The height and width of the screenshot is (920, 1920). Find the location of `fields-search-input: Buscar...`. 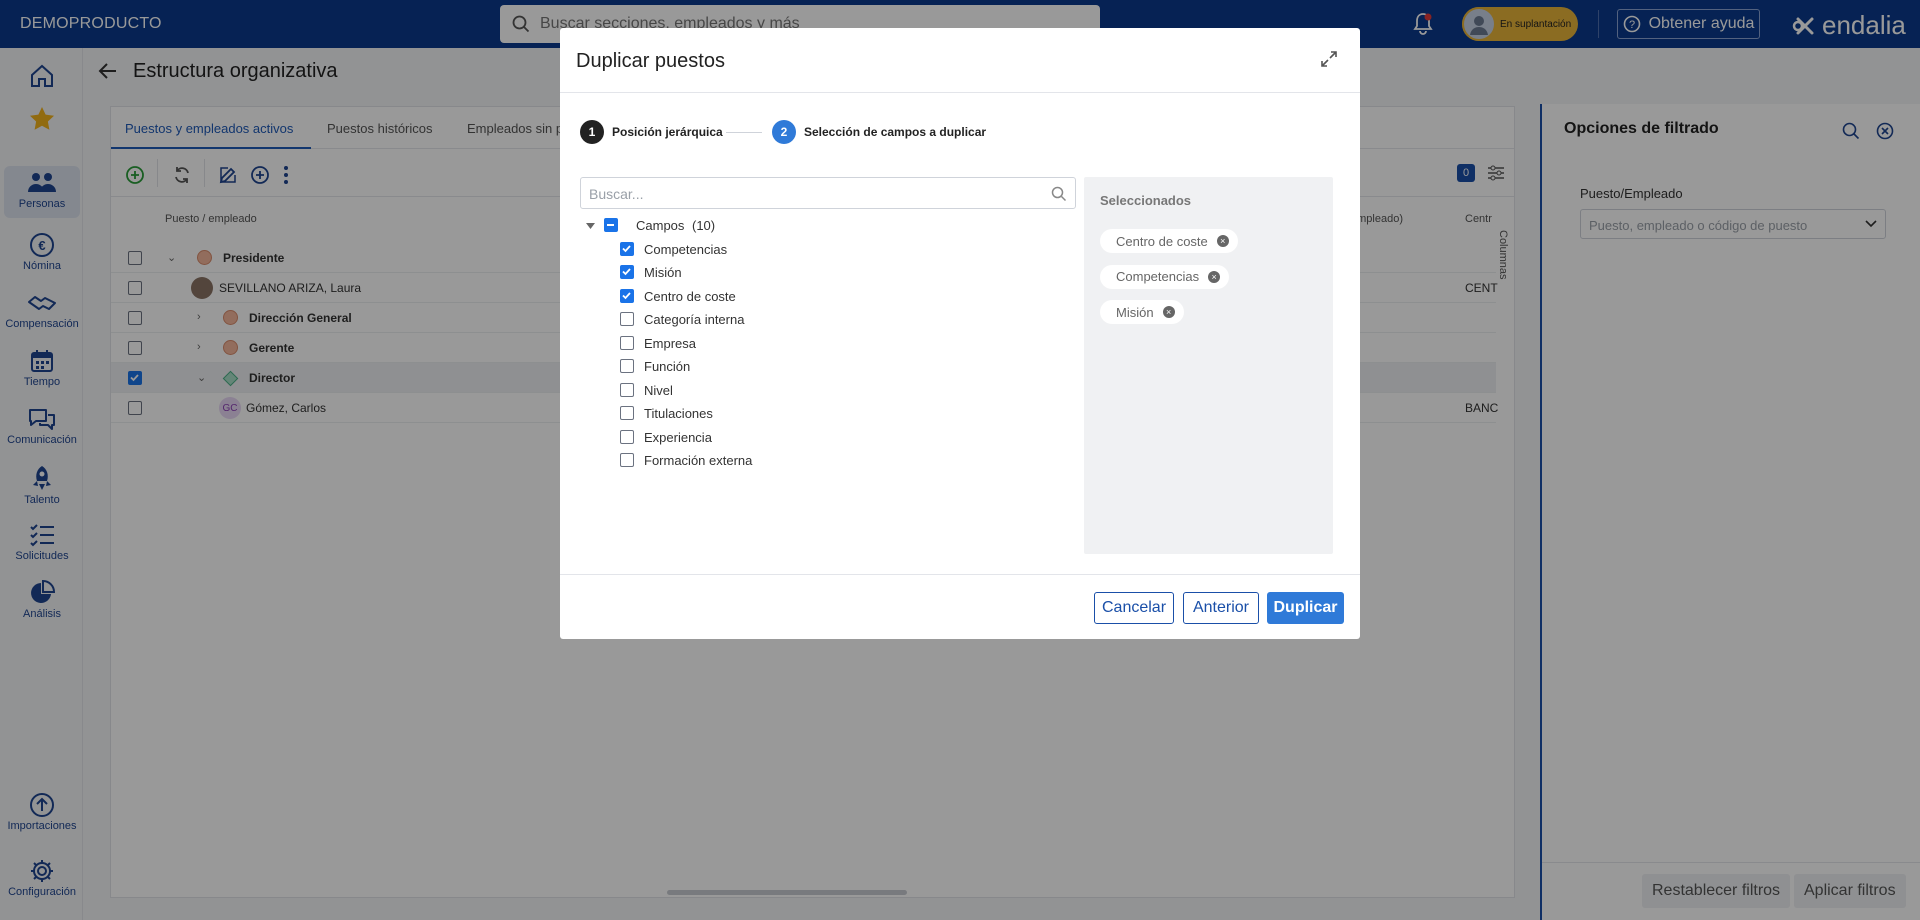

fields-search-input: Buscar... is located at coordinates (828, 193).